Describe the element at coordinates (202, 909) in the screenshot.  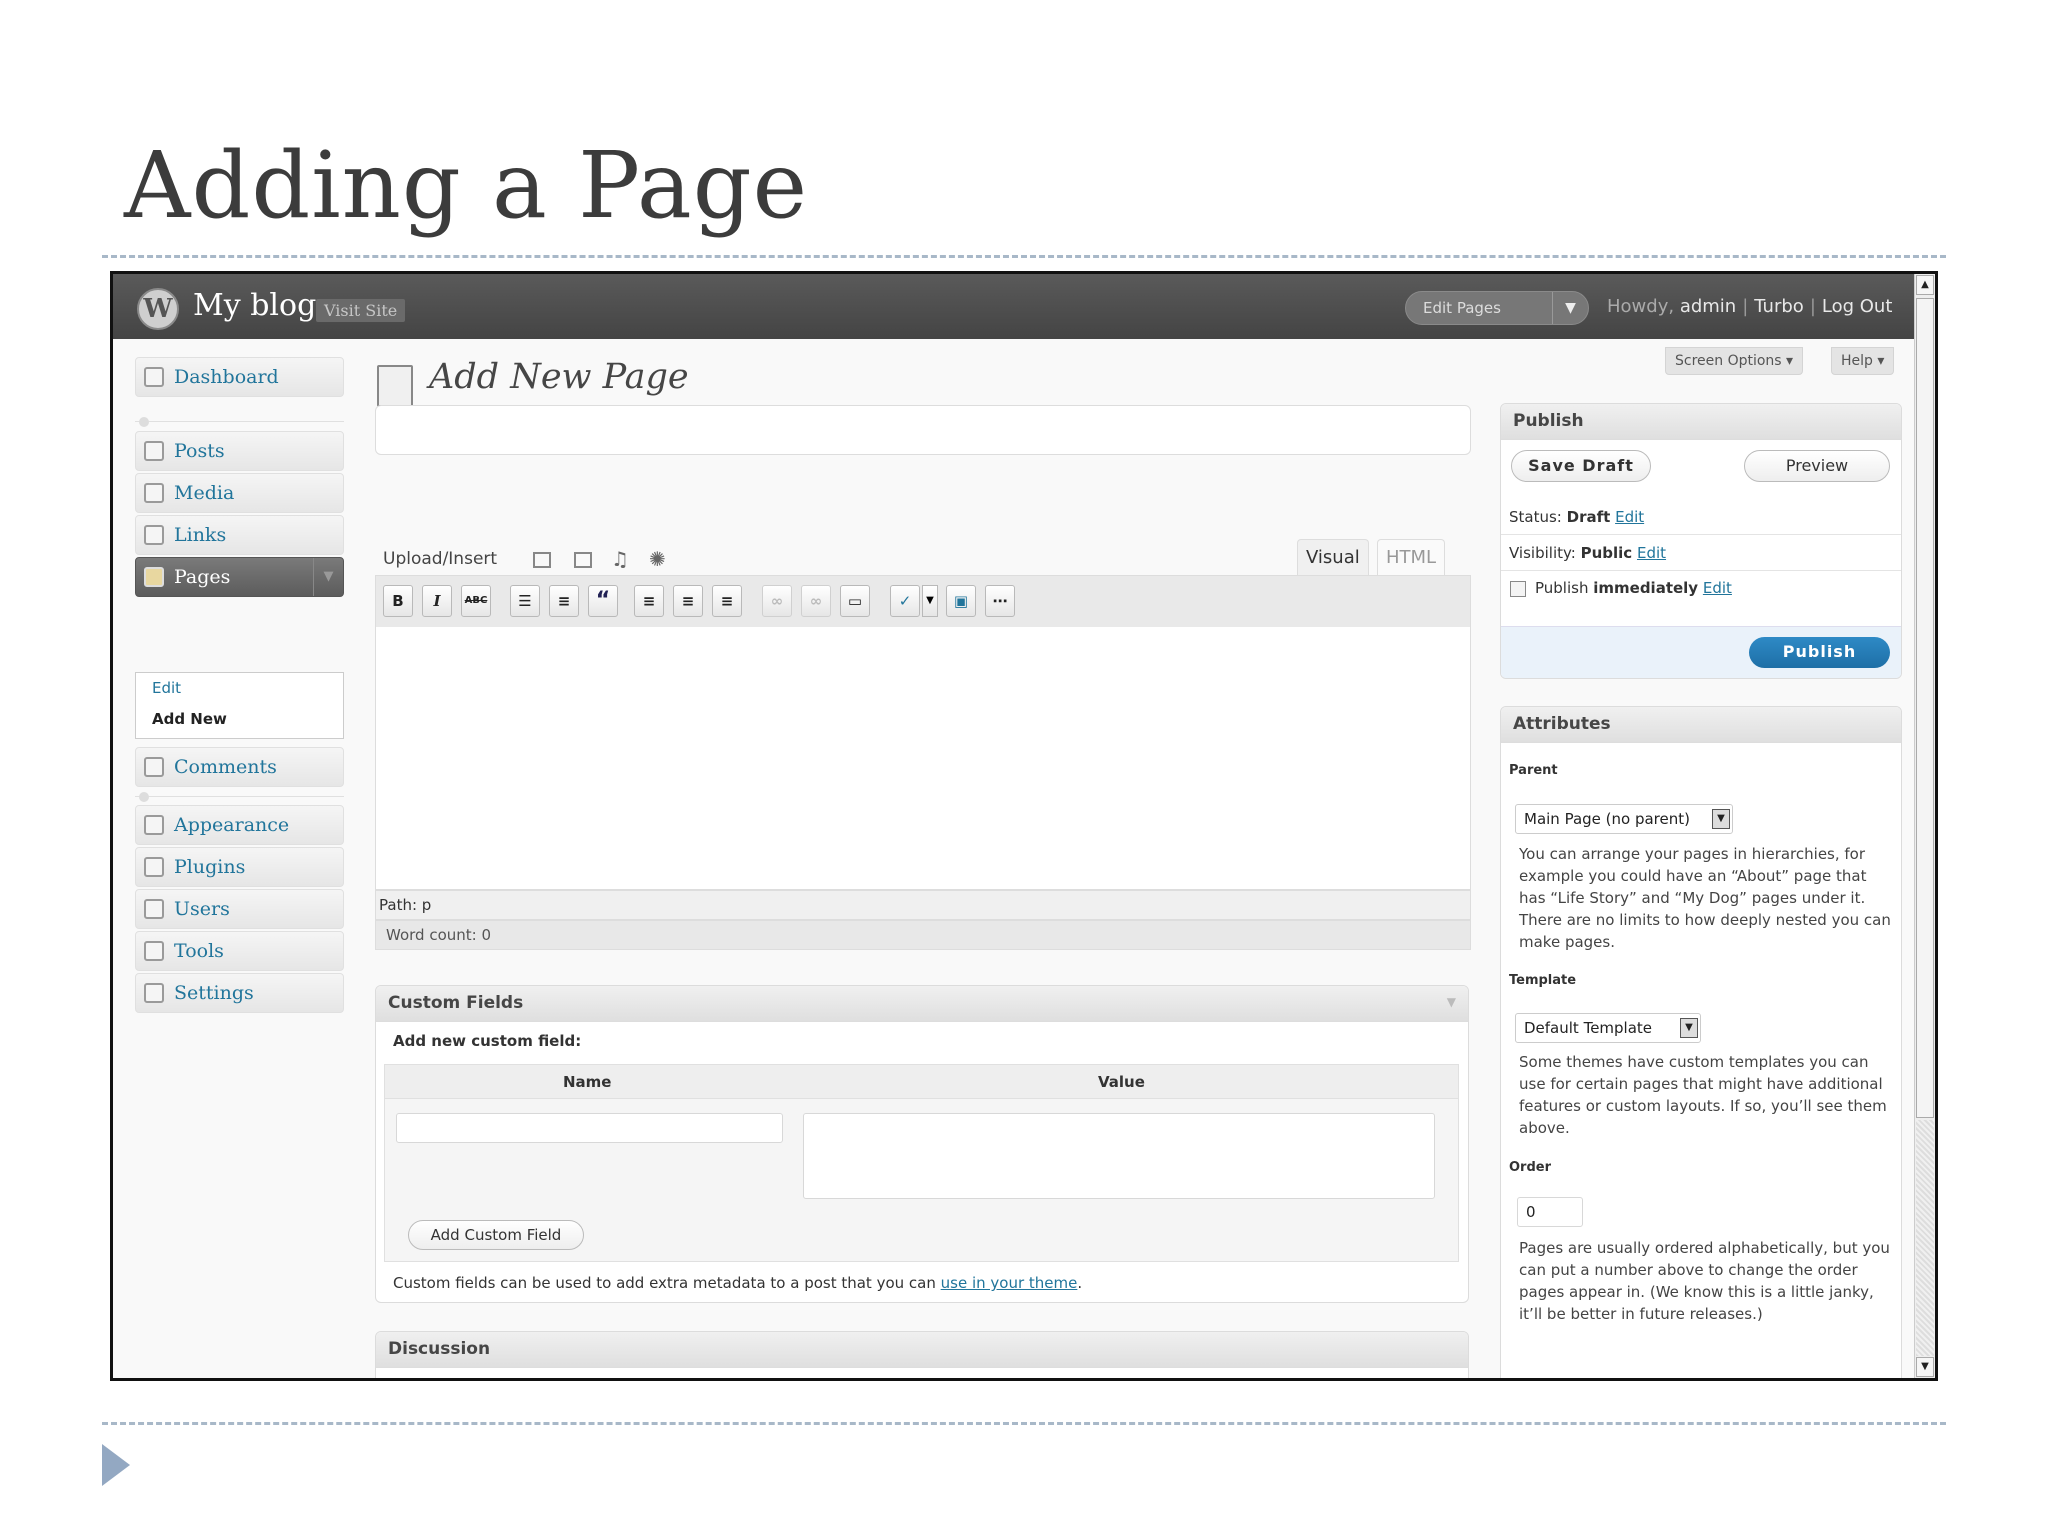
I see `menu-label: Users` at that location.